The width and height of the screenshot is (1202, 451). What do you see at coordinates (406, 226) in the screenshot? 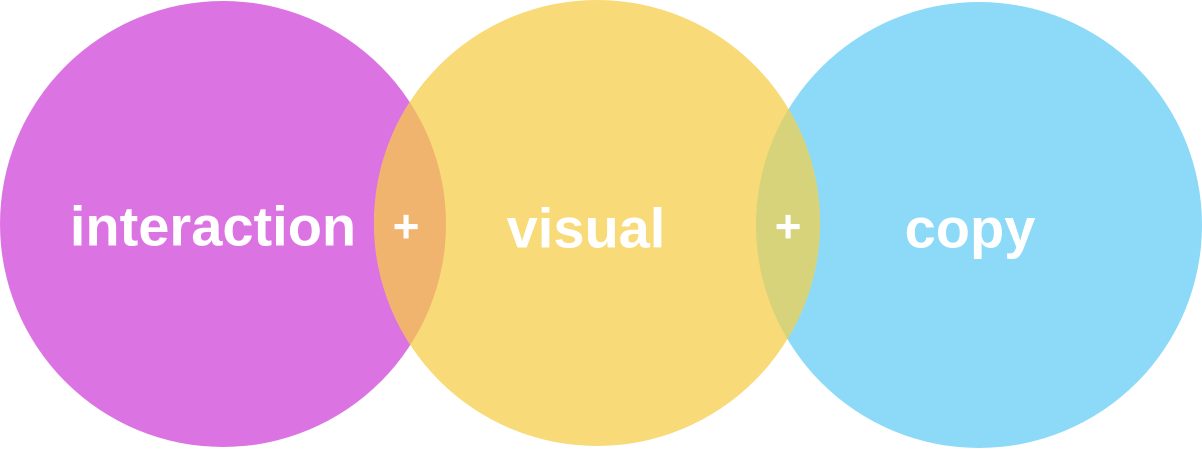
I see `plus-sign-left: +` at bounding box center [406, 226].